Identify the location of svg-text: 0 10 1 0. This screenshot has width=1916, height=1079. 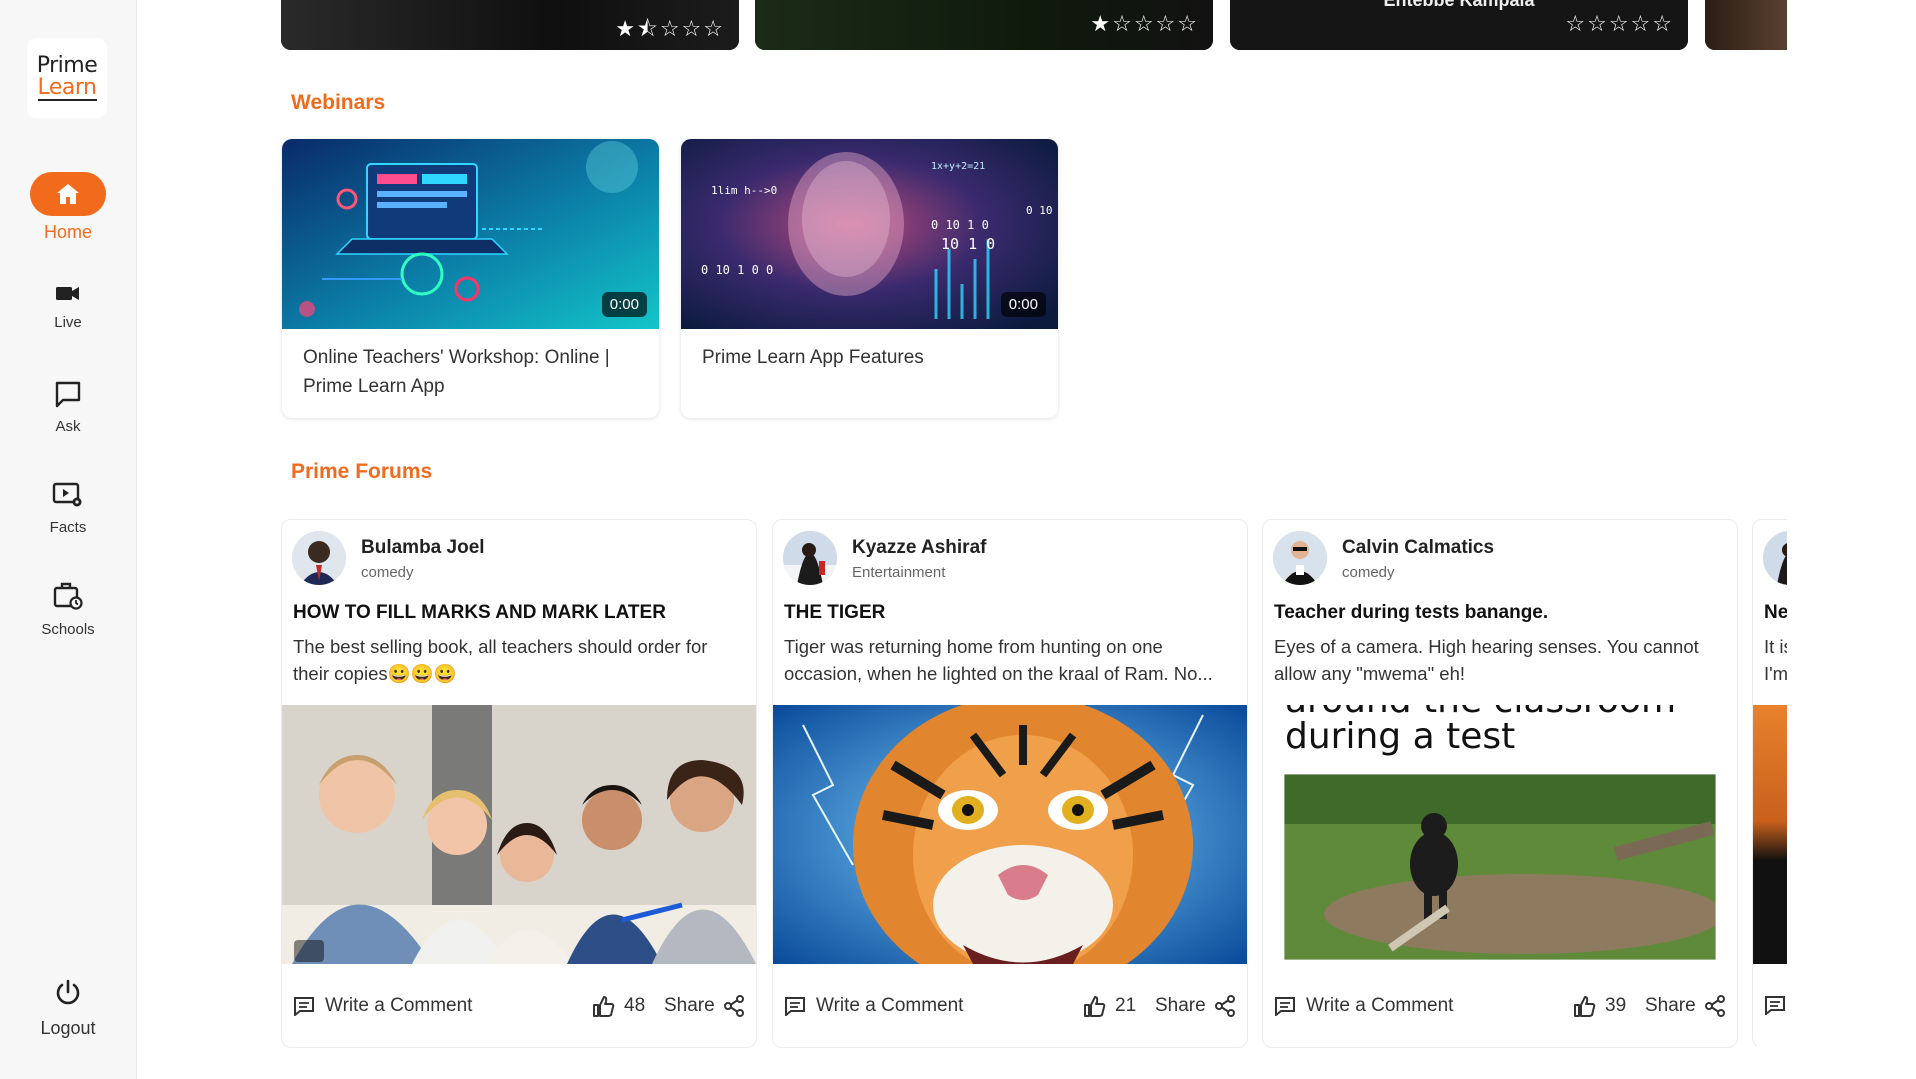
(960, 225).